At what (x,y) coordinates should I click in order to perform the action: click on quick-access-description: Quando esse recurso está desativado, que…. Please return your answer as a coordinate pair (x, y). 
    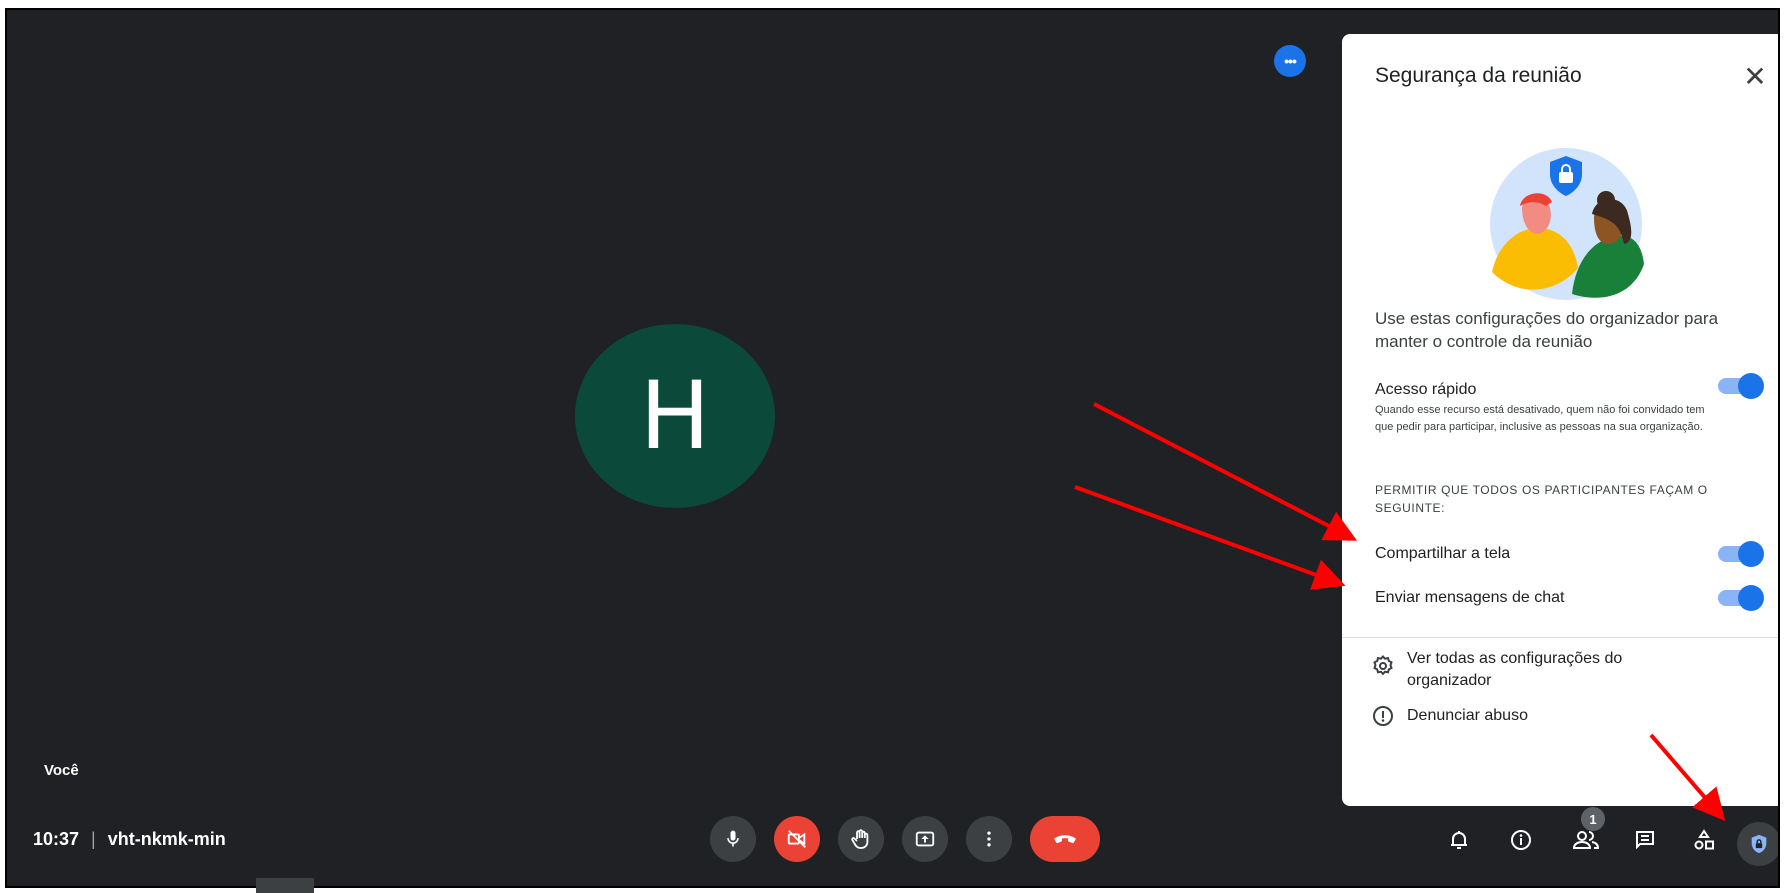
    Looking at the image, I should click on (1540, 418).